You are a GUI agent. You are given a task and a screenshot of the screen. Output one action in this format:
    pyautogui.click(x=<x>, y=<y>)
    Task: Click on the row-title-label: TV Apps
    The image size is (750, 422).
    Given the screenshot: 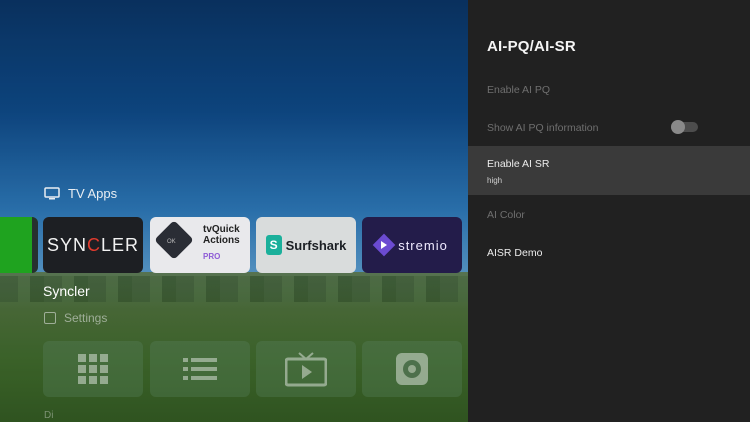 What is the action you would take?
    pyautogui.click(x=93, y=193)
    